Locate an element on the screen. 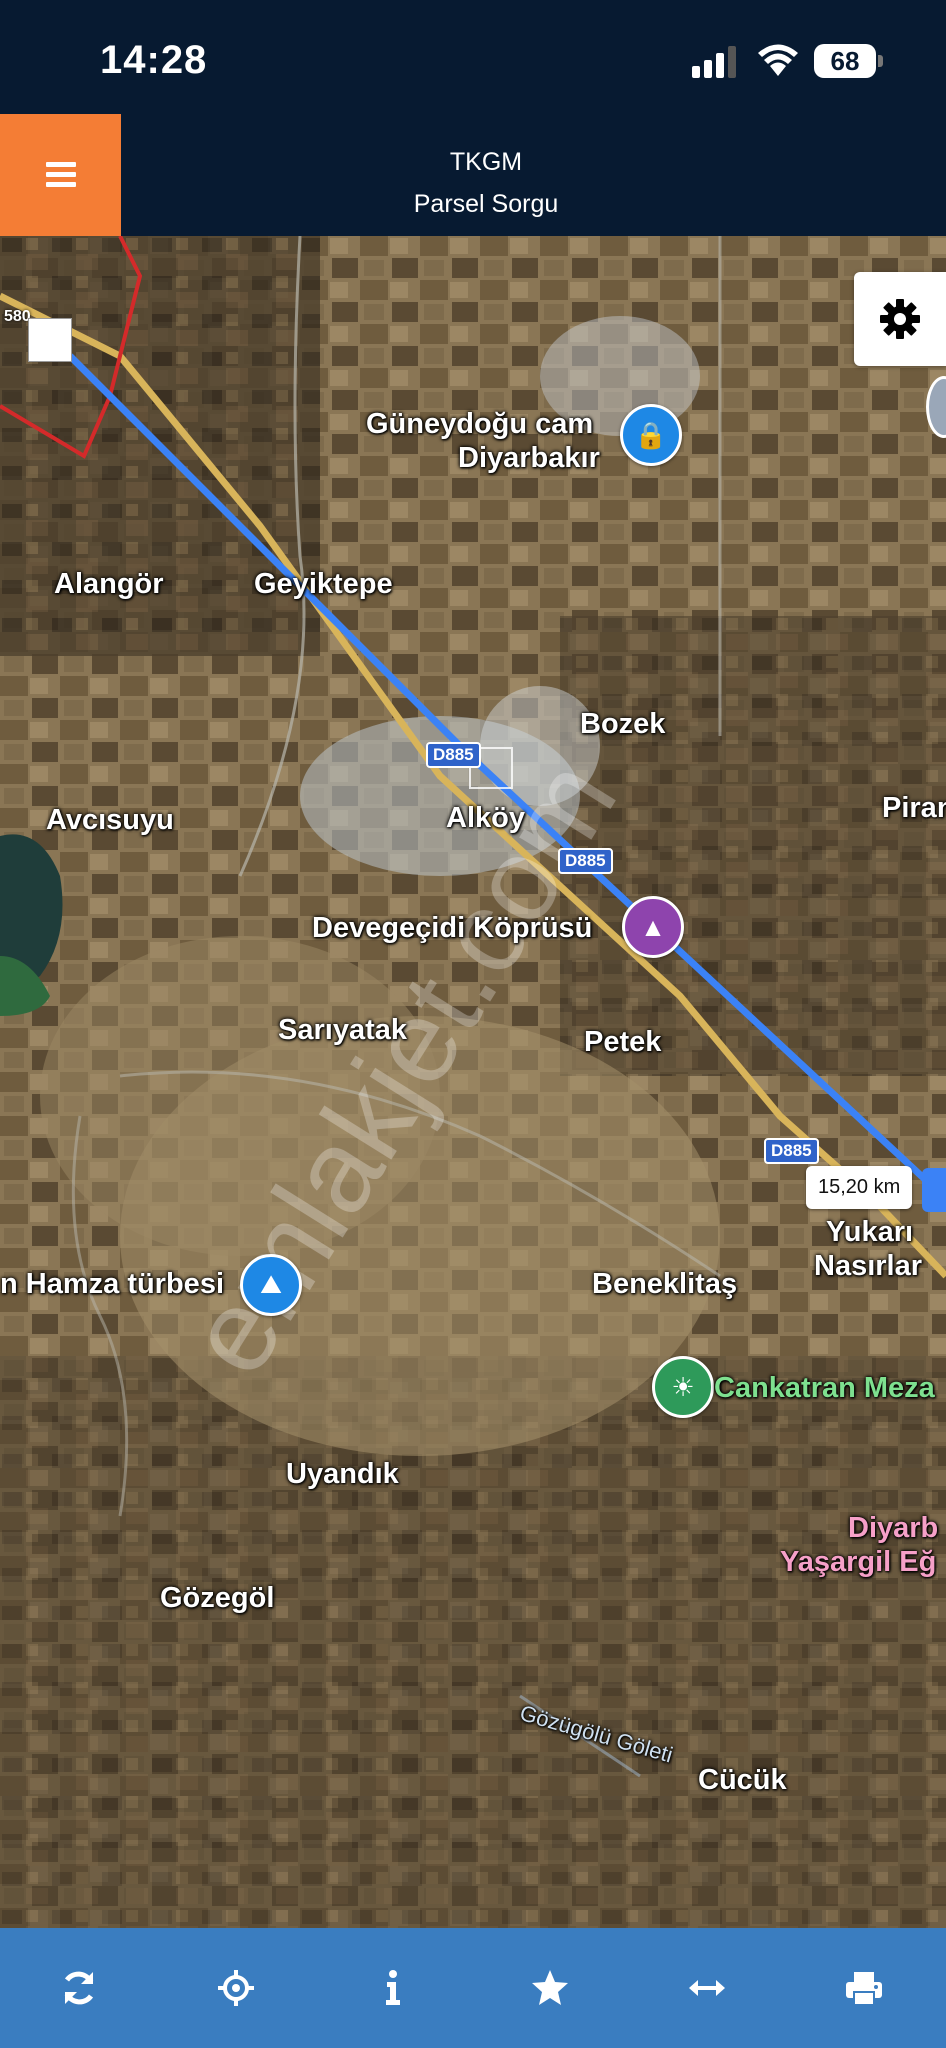  place-label: Alangör is located at coordinates (109, 584).